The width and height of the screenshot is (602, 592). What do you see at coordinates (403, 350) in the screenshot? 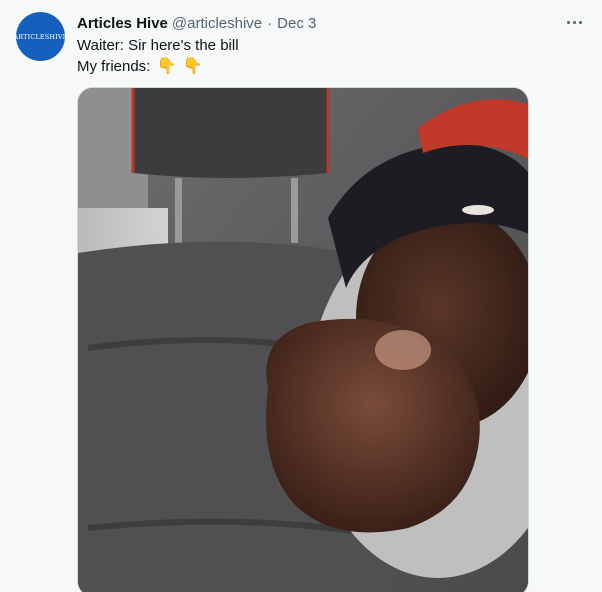
I see `fingernail-highlight` at bounding box center [403, 350].